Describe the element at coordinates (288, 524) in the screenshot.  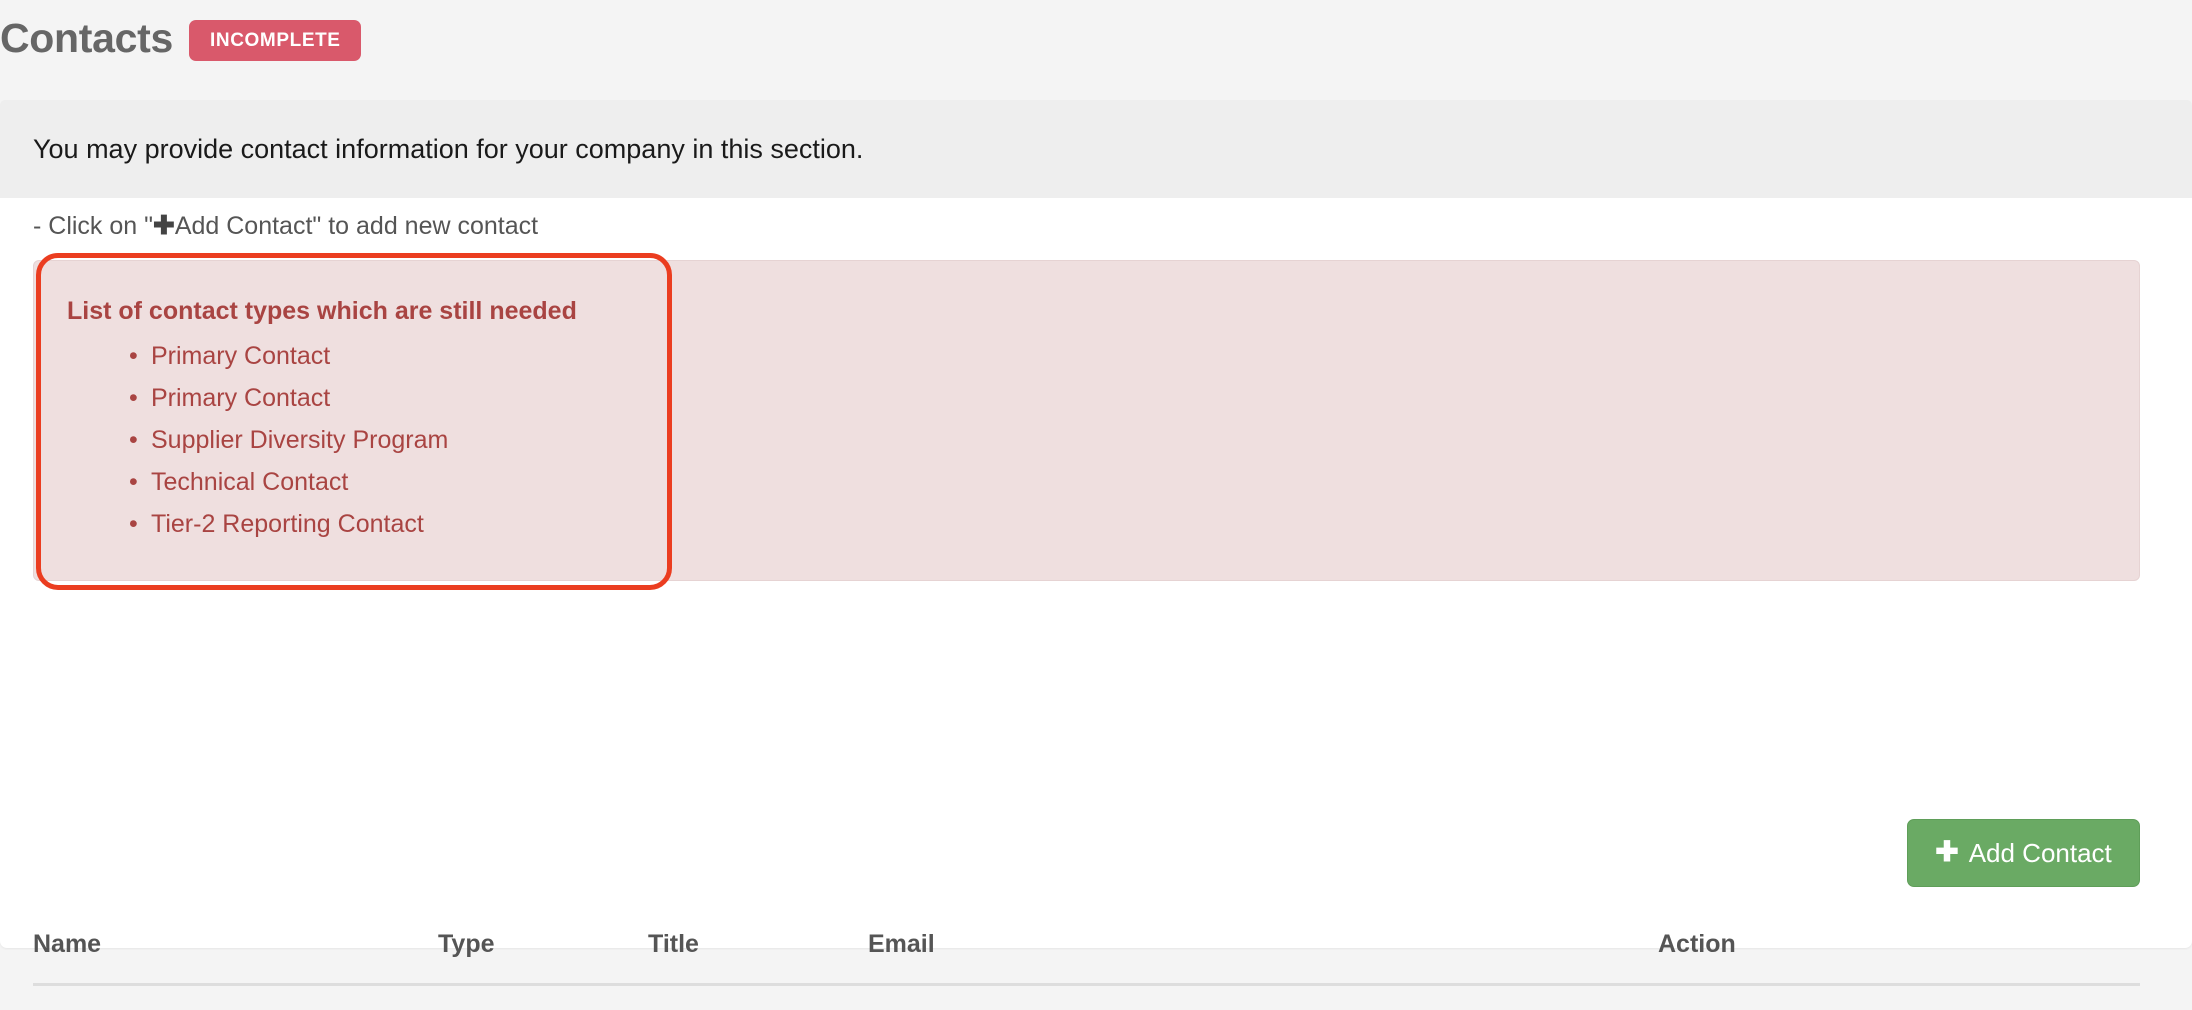
I see `list-item: Tier-2 Reporting Contact` at that location.